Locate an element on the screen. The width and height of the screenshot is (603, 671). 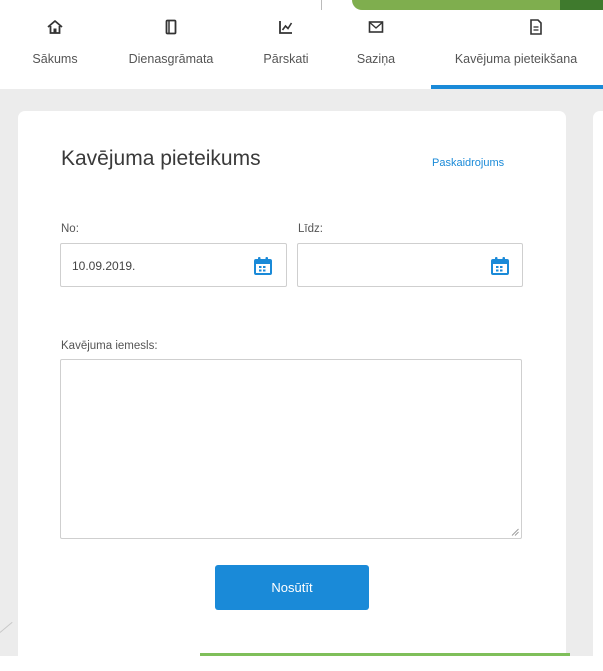
from-date-field: 10.09.2019. is located at coordinates (173, 265).